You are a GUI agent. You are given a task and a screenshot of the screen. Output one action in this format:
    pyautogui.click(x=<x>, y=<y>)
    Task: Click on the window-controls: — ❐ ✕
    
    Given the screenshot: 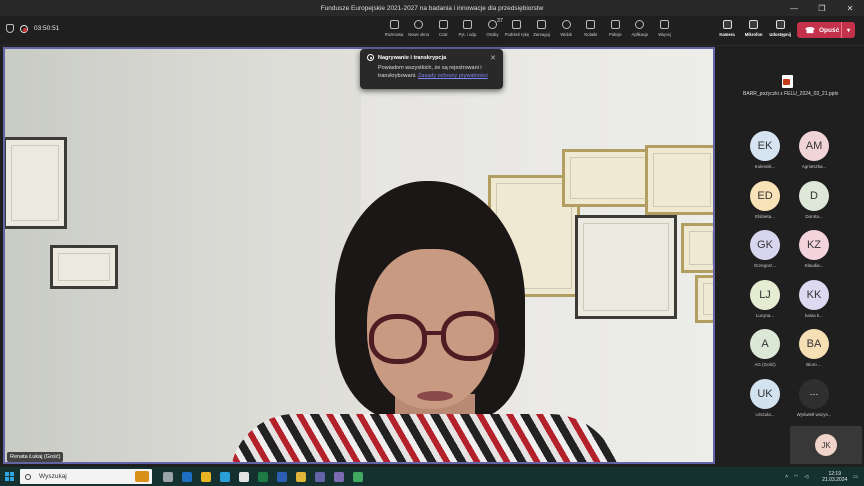 What is the action you would take?
    pyautogui.click(x=822, y=8)
    